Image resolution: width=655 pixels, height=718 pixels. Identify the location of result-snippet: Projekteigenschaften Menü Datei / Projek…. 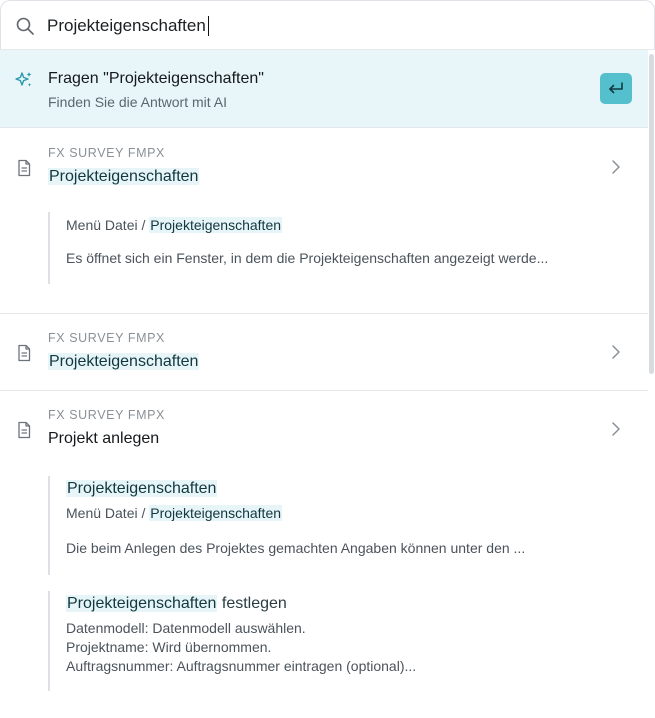
(328, 525).